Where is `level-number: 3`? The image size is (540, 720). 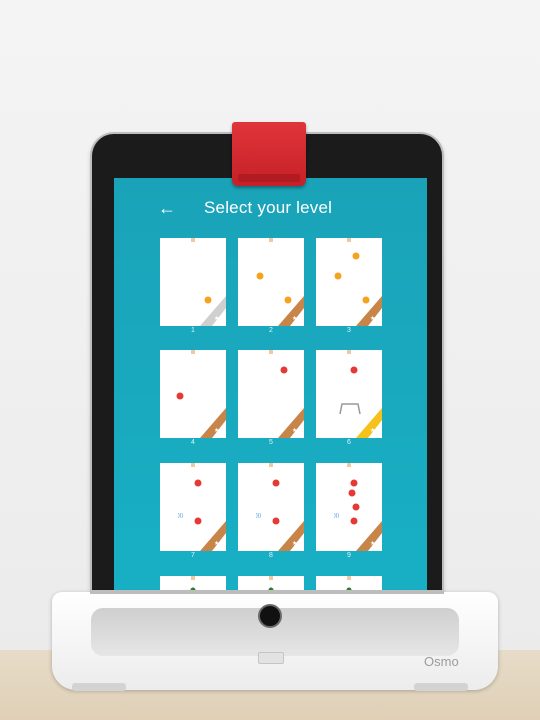 level-number: 3 is located at coordinates (349, 330).